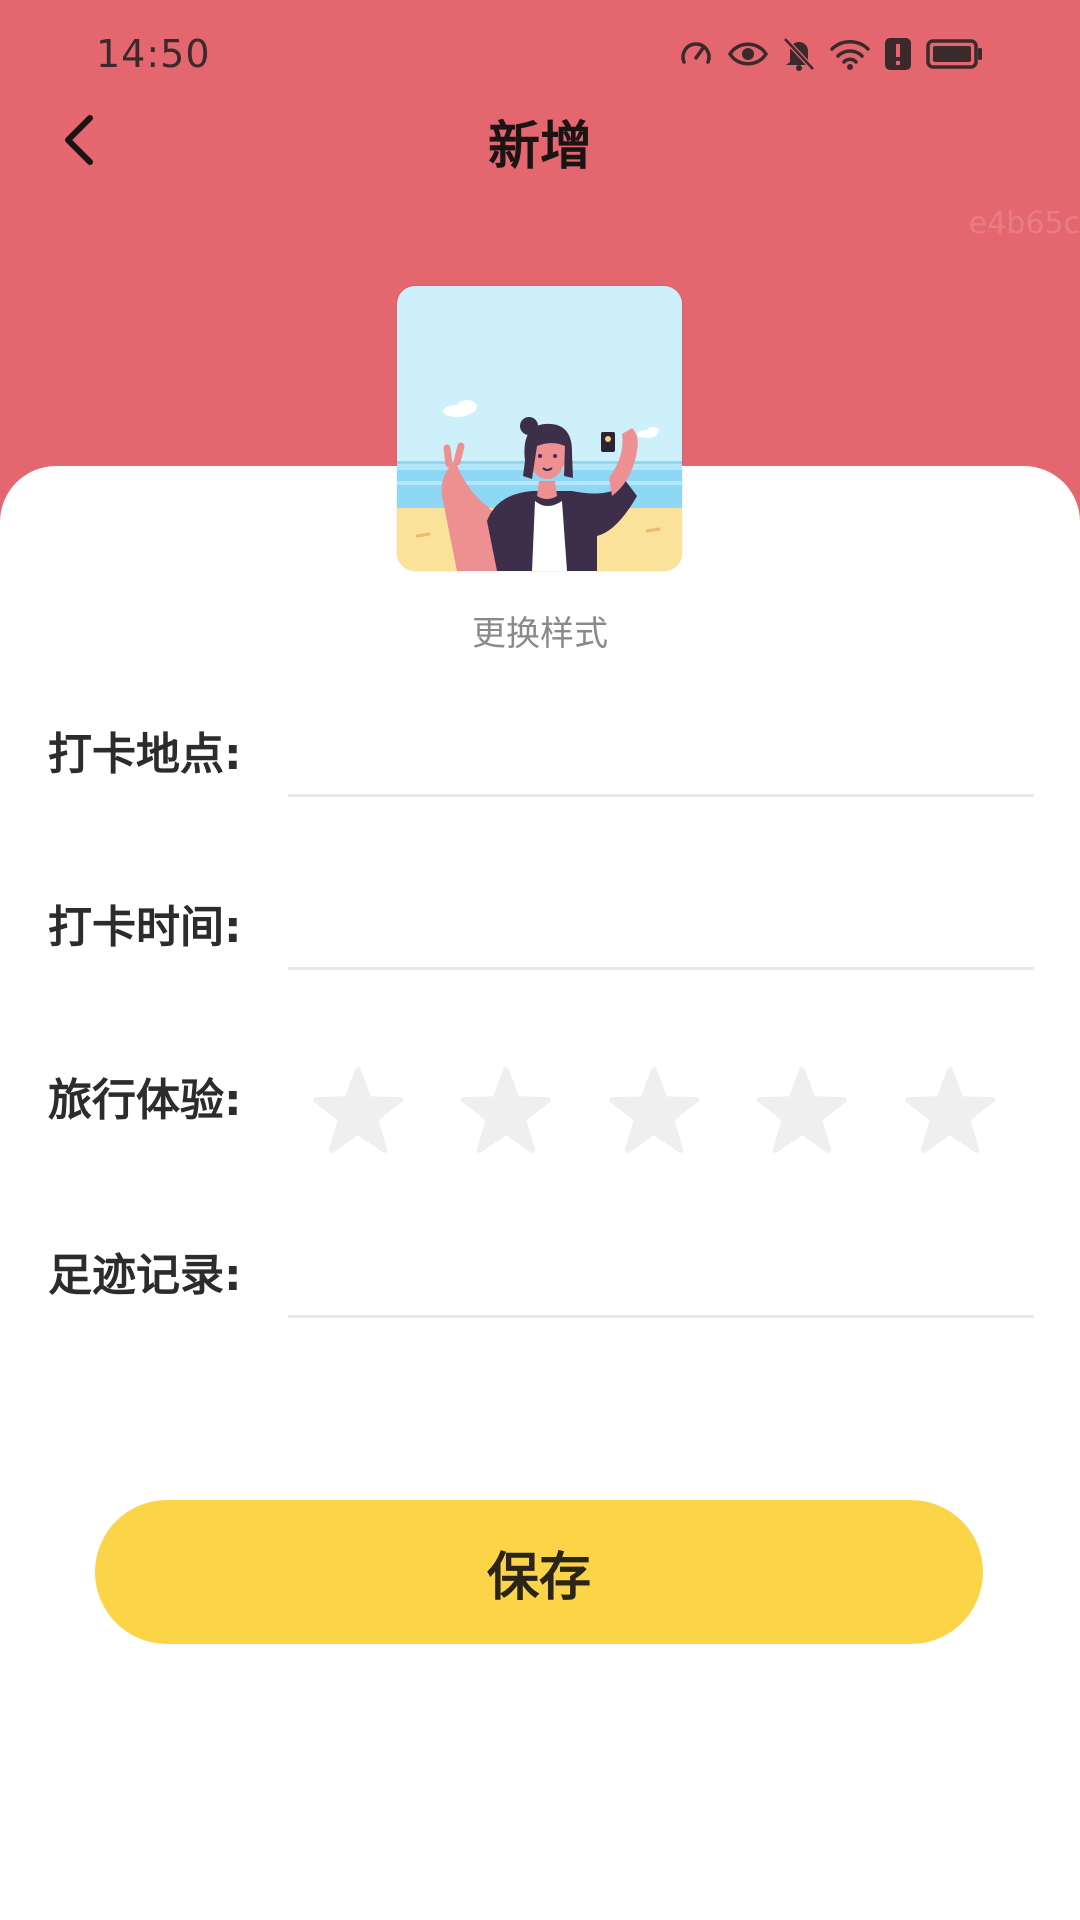  What do you see at coordinates (661, 1280) in the screenshot?
I see `notes-input` at bounding box center [661, 1280].